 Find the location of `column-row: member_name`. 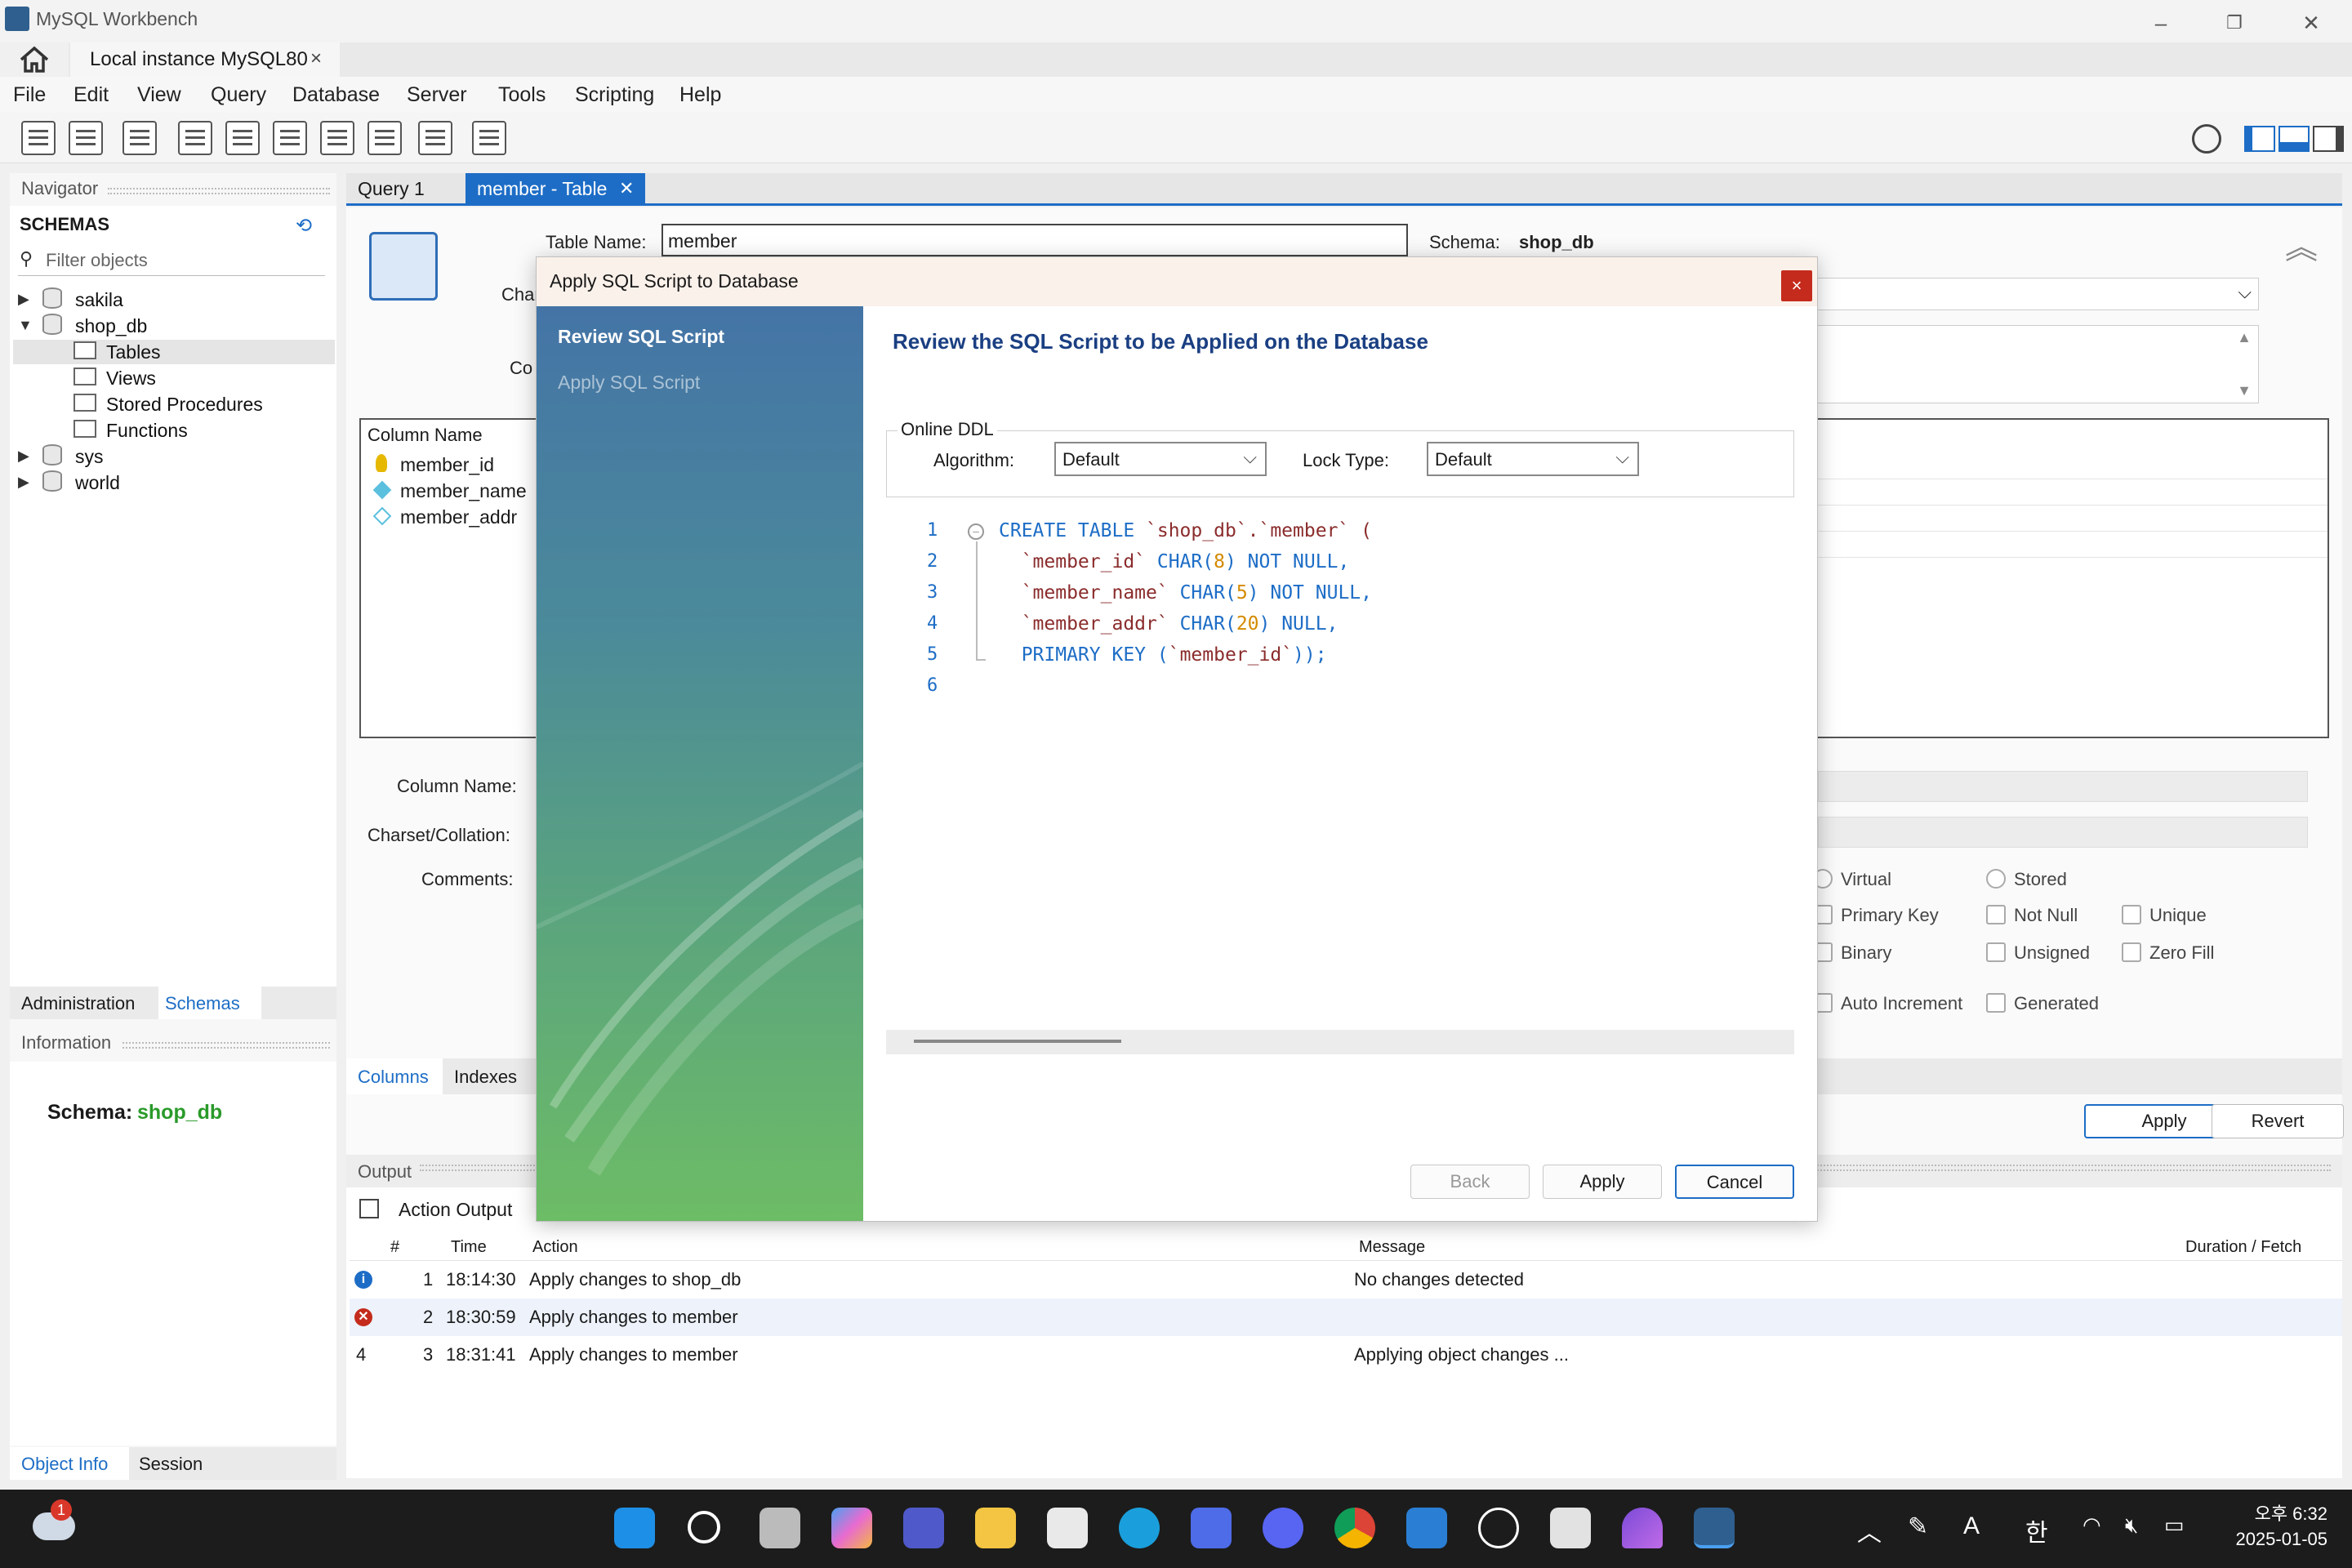

column-row: member_name is located at coordinates (463, 491).